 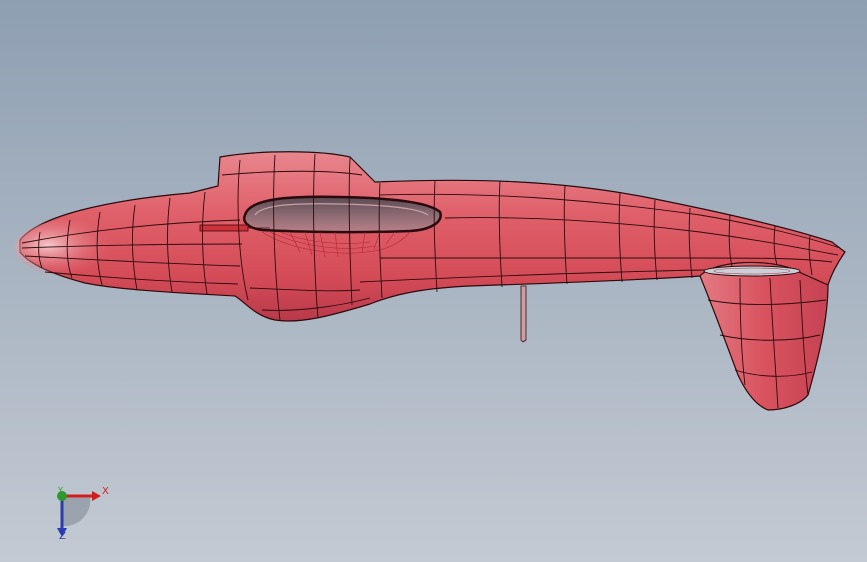 I want to click on x-axis-label: X, so click(x=105, y=491).